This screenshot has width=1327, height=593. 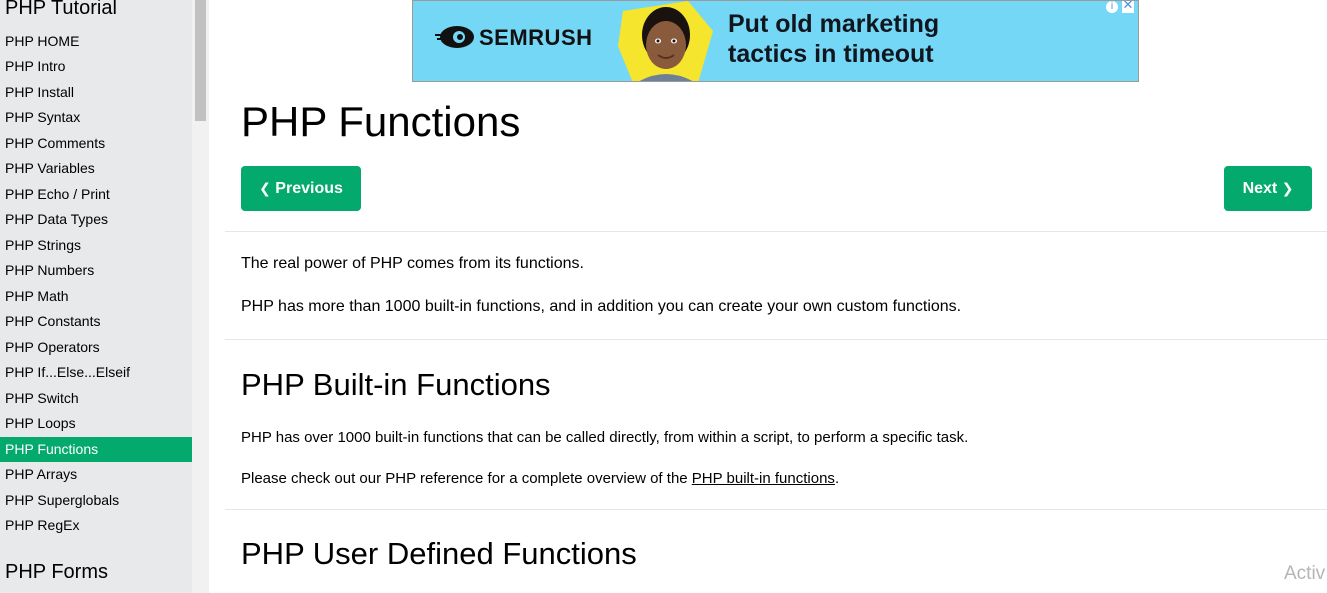 I want to click on sidebar-item-variables: PHP Variables, so click(x=96, y=168).